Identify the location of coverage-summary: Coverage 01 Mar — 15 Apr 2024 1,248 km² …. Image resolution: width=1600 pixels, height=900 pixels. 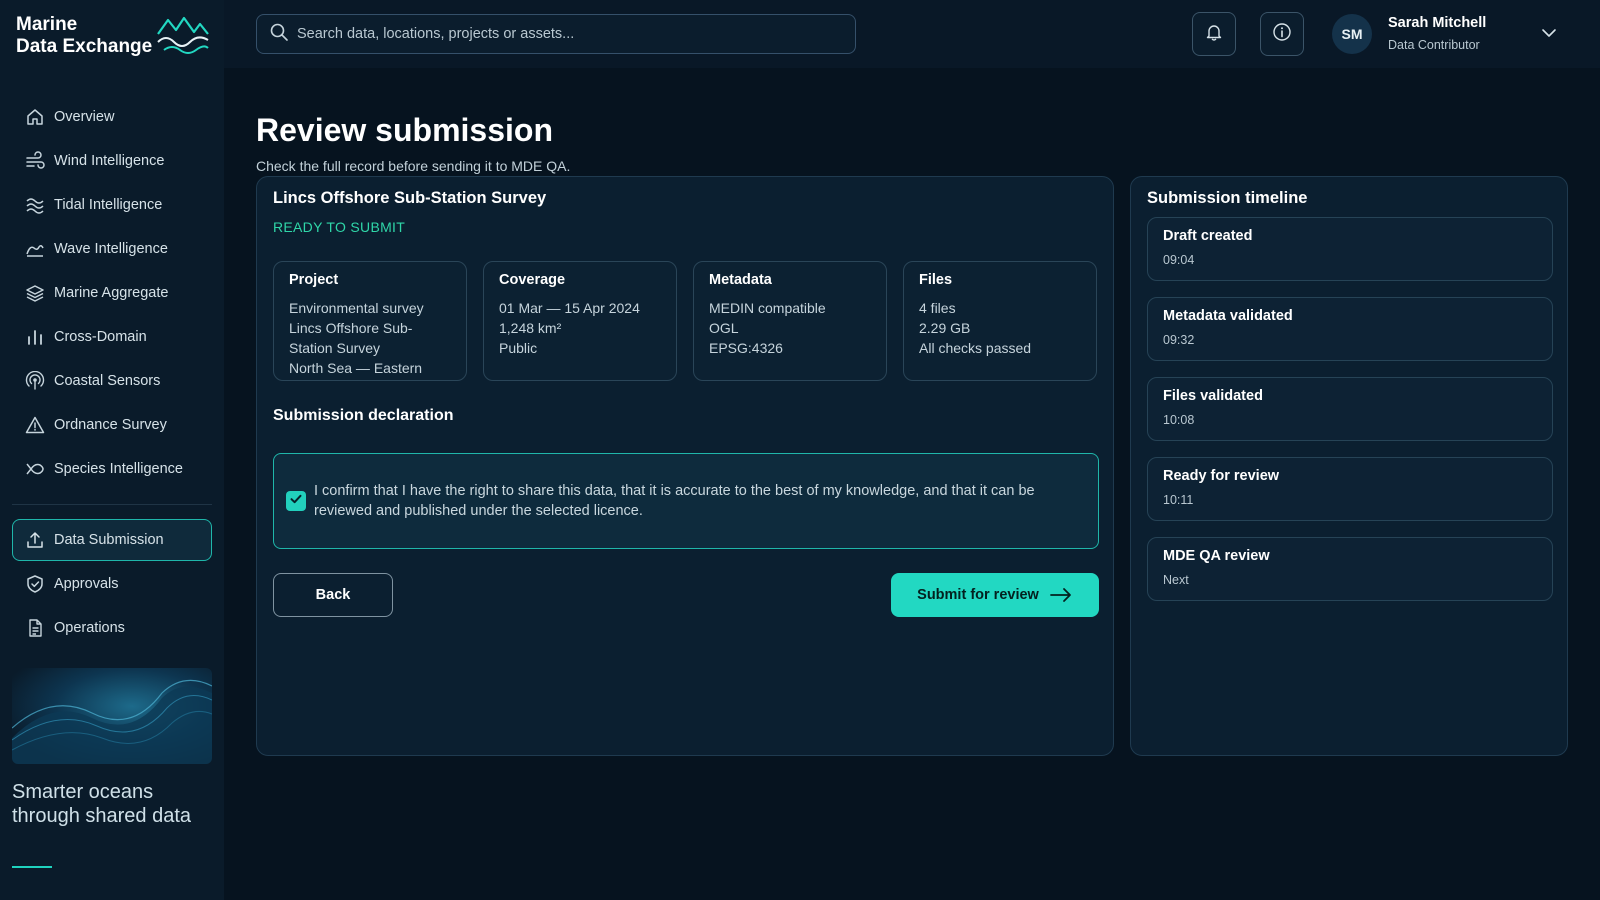
(580, 321).